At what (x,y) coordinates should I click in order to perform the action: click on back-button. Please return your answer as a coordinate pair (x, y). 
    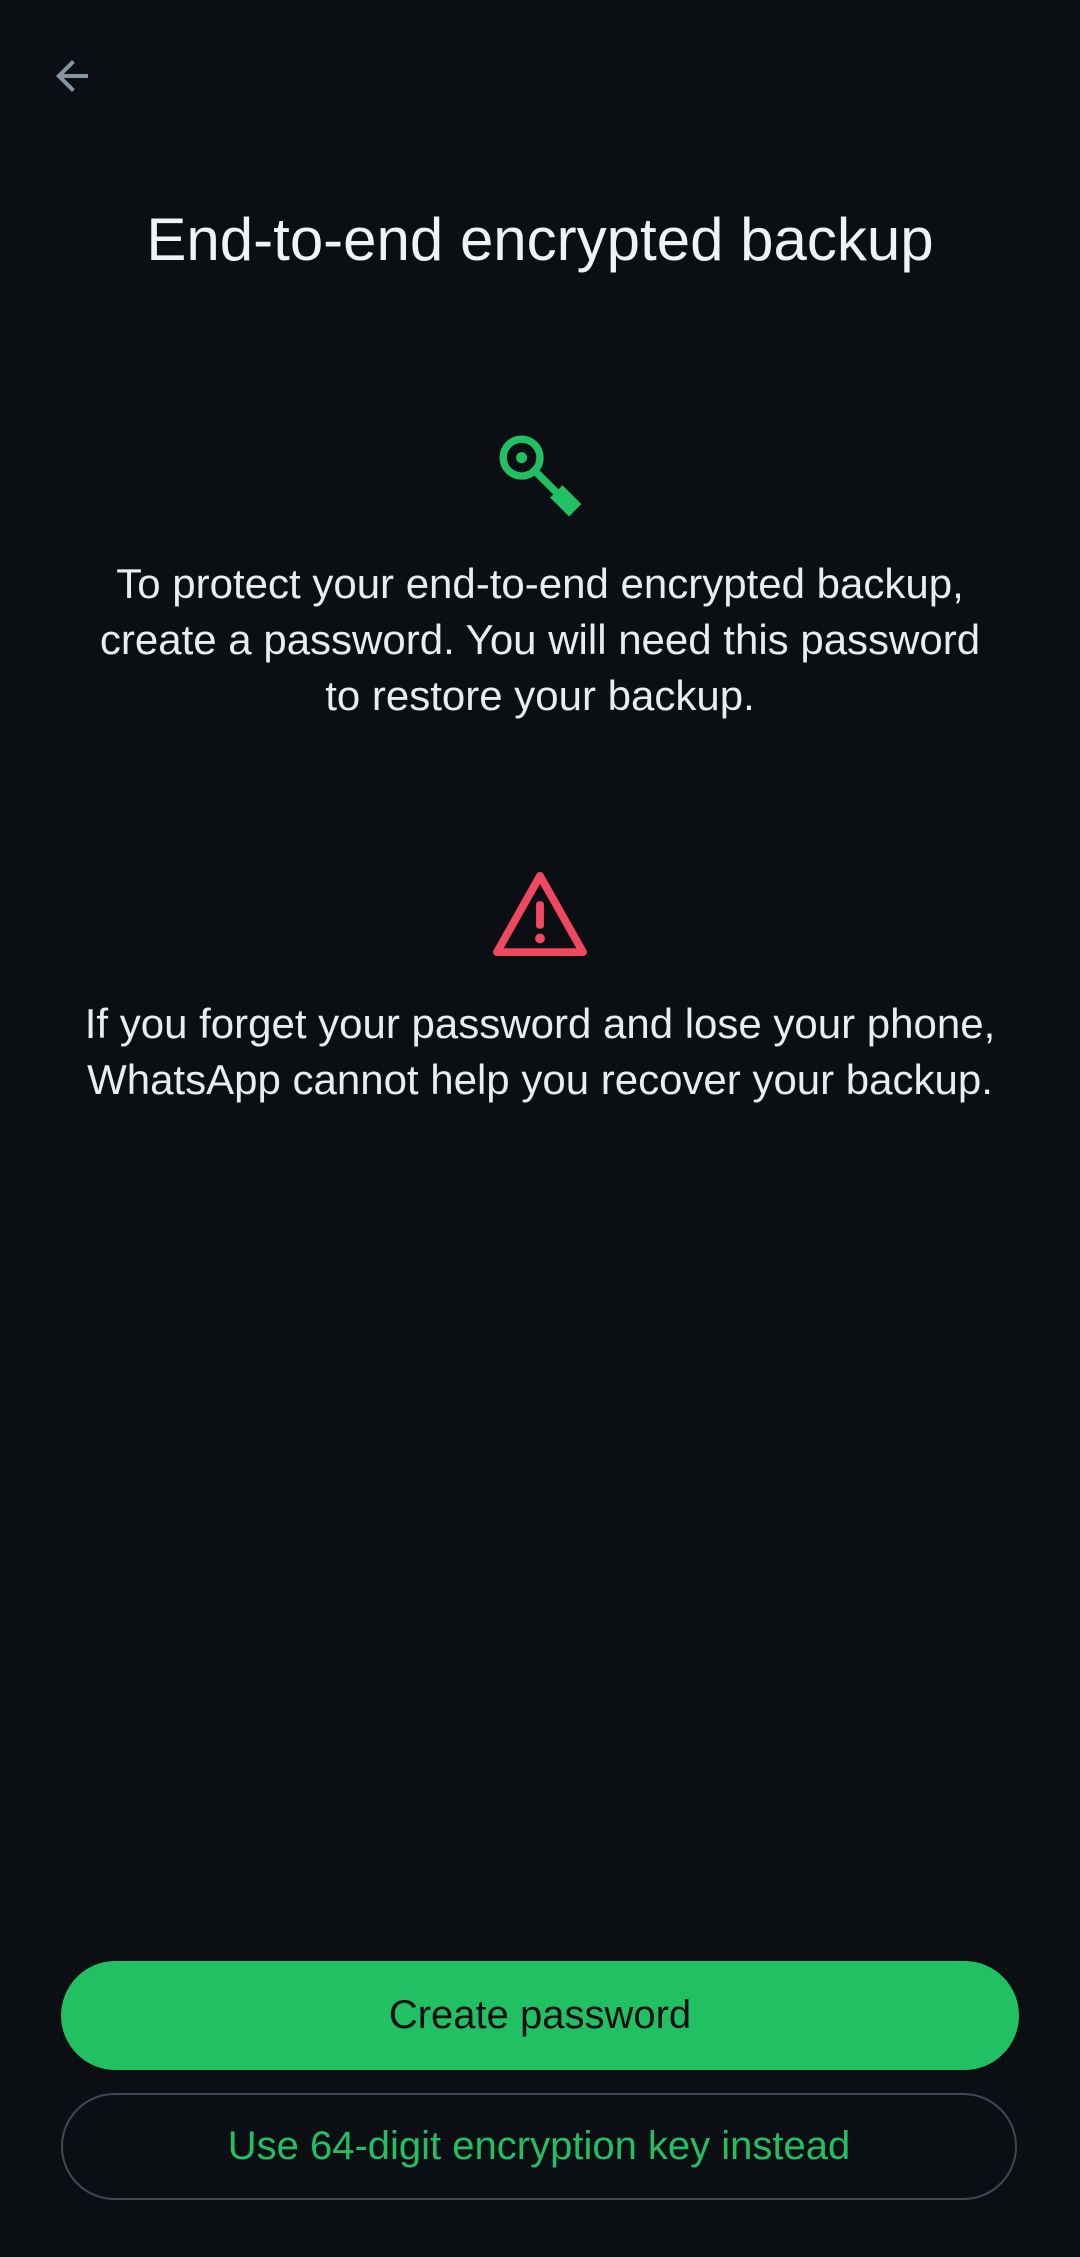
    Looking at the image, I should click on (72, 76).